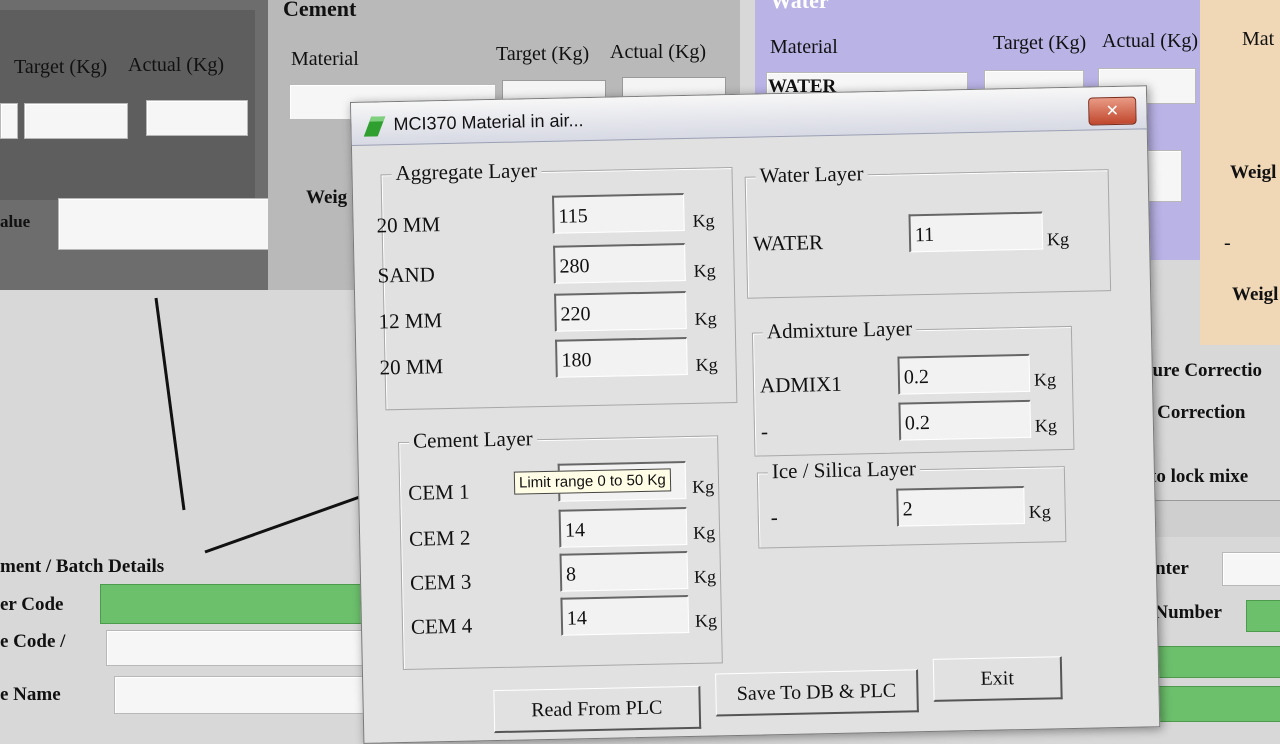  I want to click on cement-row-4-unit: Kg, so click(706, 620).